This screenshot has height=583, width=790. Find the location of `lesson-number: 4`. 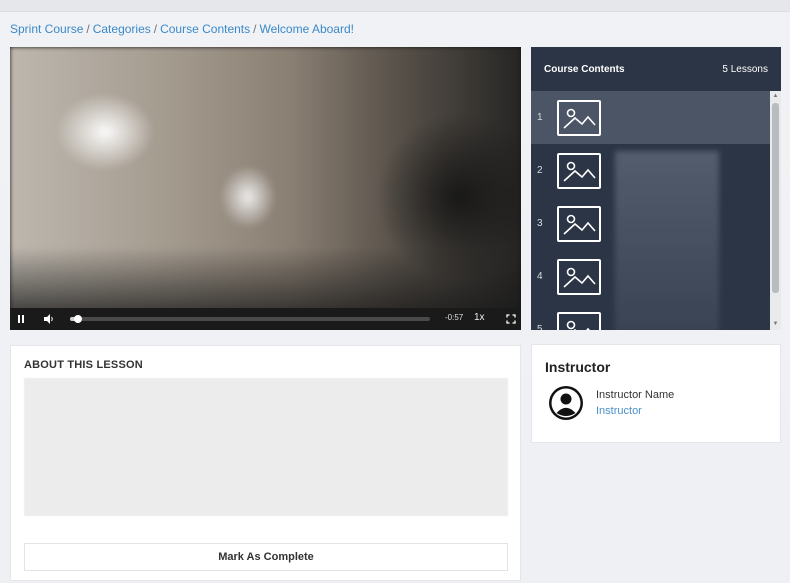

lesson-number: 4 is located at coordinates (540, 276).